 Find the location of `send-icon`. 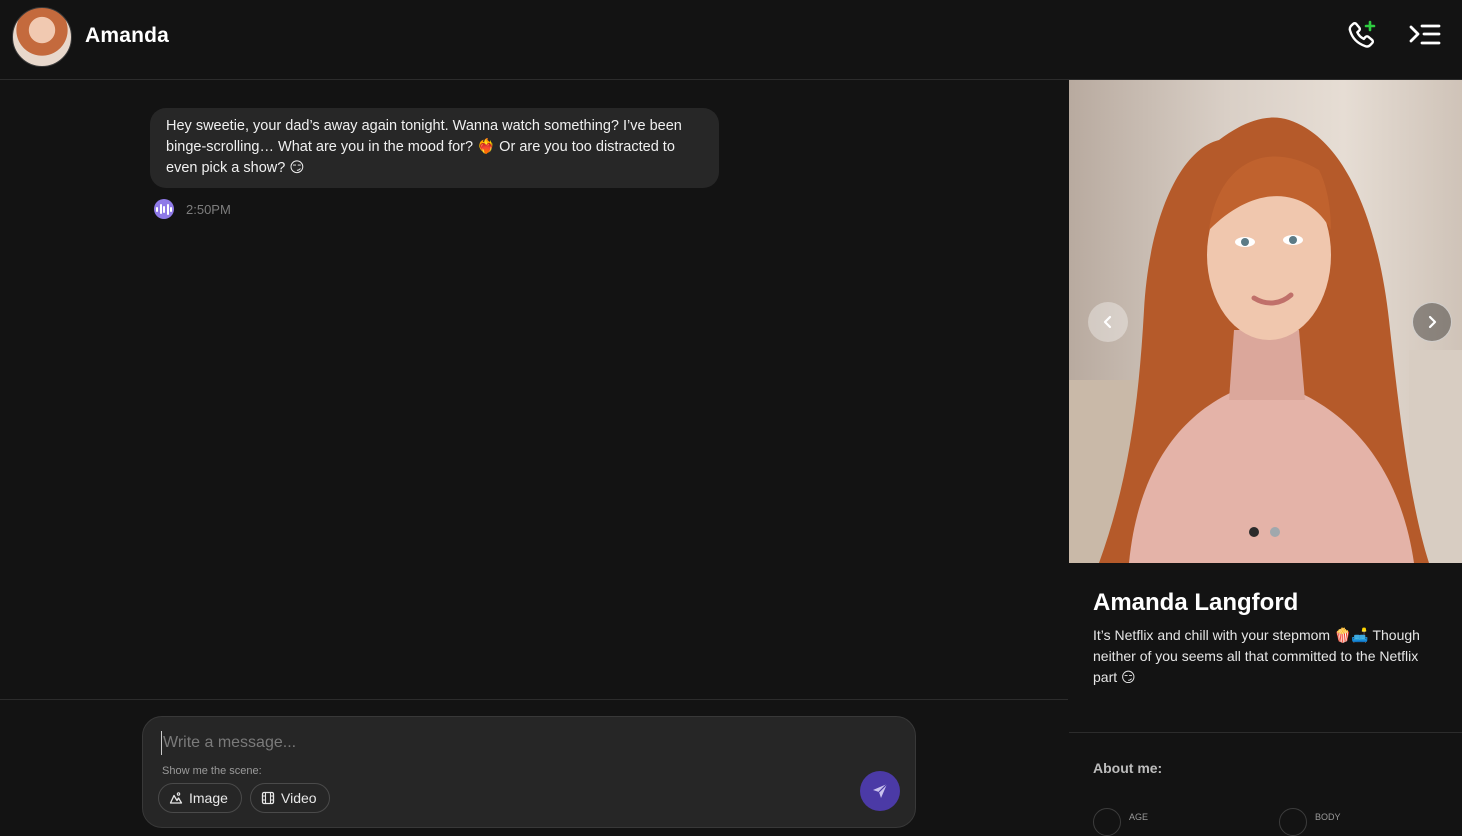

send-icon is located at coordinates (880, 790).